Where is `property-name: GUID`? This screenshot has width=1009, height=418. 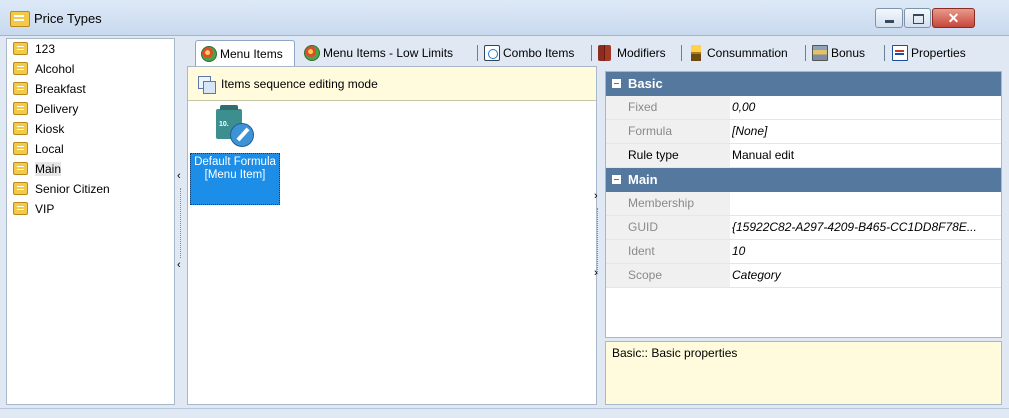 property-name: GUID is located at coordinates (668, 227).